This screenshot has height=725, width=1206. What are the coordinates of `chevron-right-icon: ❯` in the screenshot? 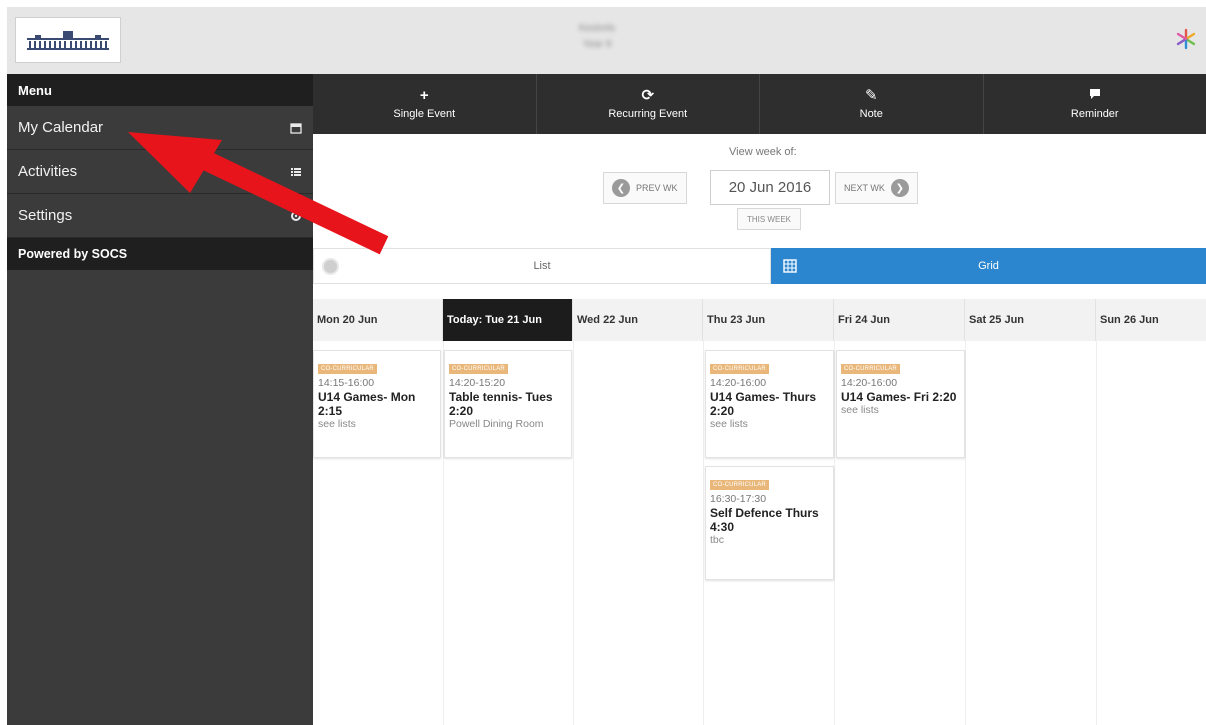 It's located at (899, 188).